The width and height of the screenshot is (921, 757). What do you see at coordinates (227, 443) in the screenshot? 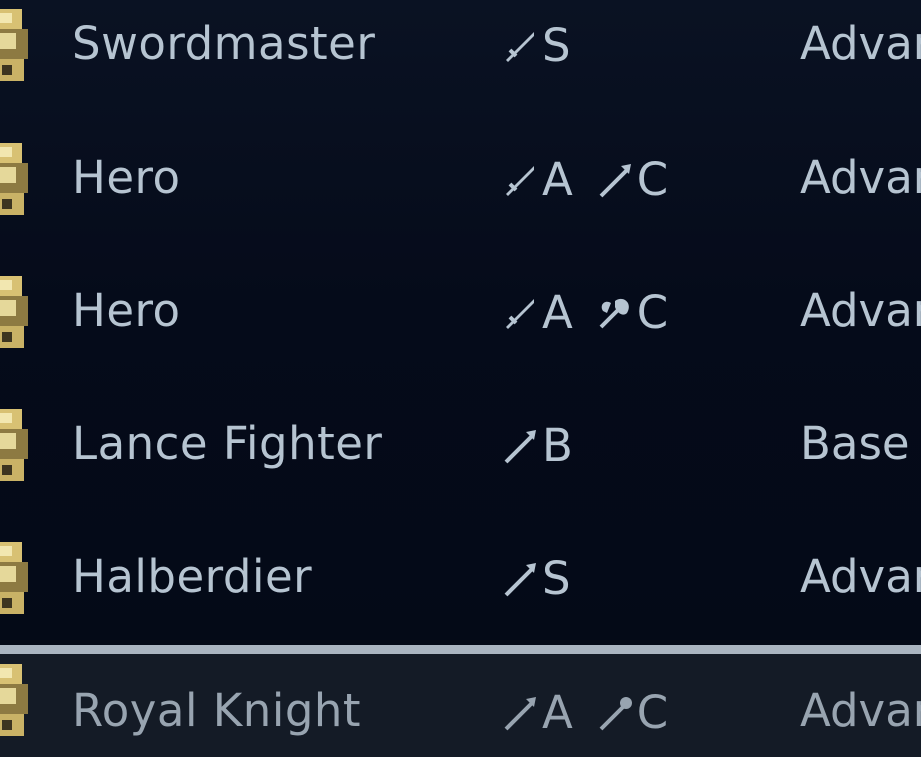
I see `class-name: Lance Fighter` at bounding box center [227, 443].